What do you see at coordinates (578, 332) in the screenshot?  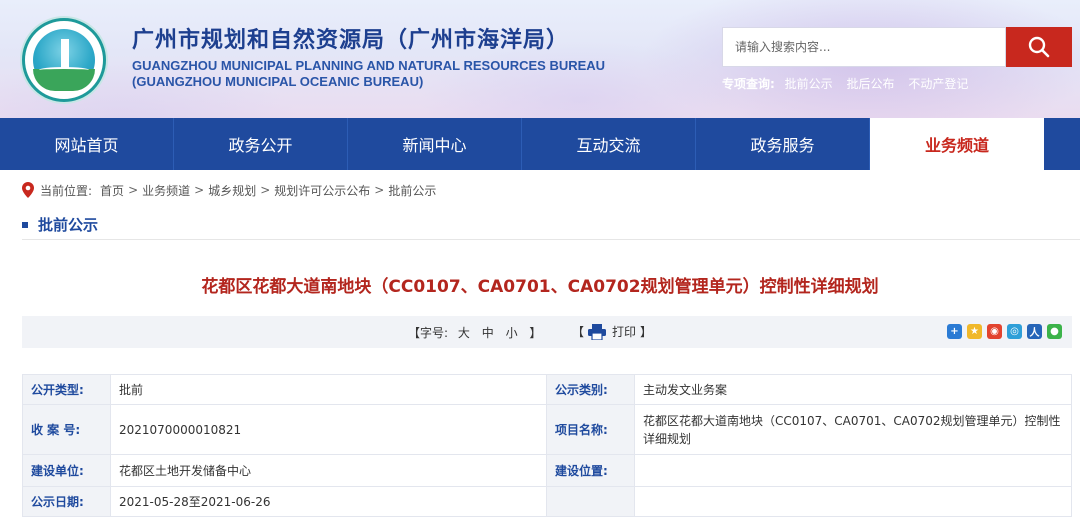 I see `print-bracket-open: 【` at bounding box center [578, 332].